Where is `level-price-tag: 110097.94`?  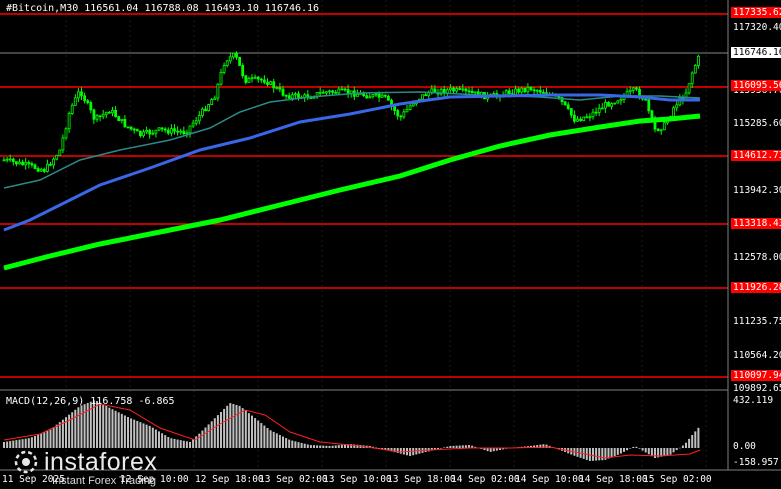
level-price-tag: 110097.94 is located at coordinates (756, 375).